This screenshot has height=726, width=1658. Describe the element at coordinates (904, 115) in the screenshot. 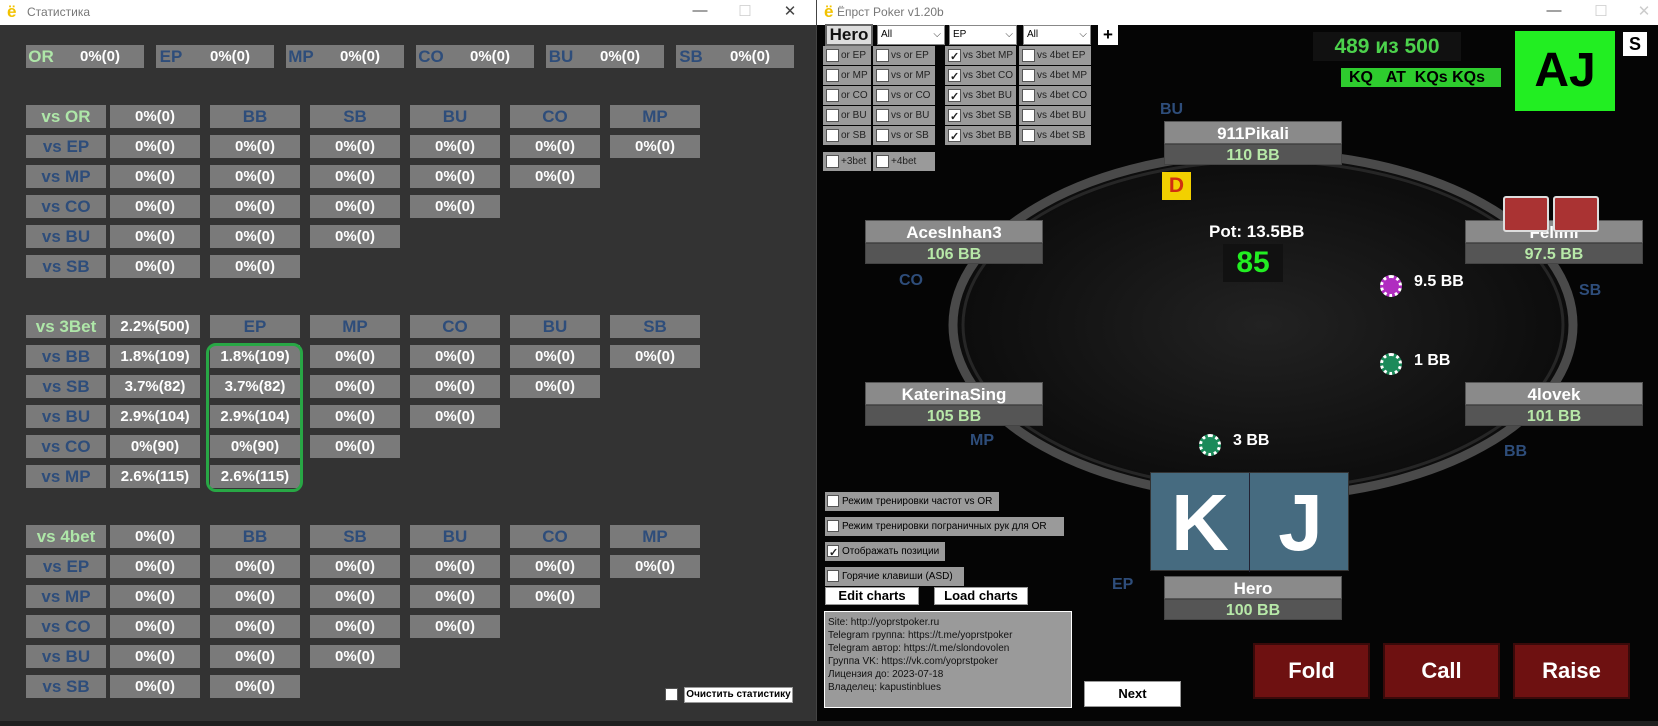

I see `filter-checkbox-item: vs or BU` at that location.